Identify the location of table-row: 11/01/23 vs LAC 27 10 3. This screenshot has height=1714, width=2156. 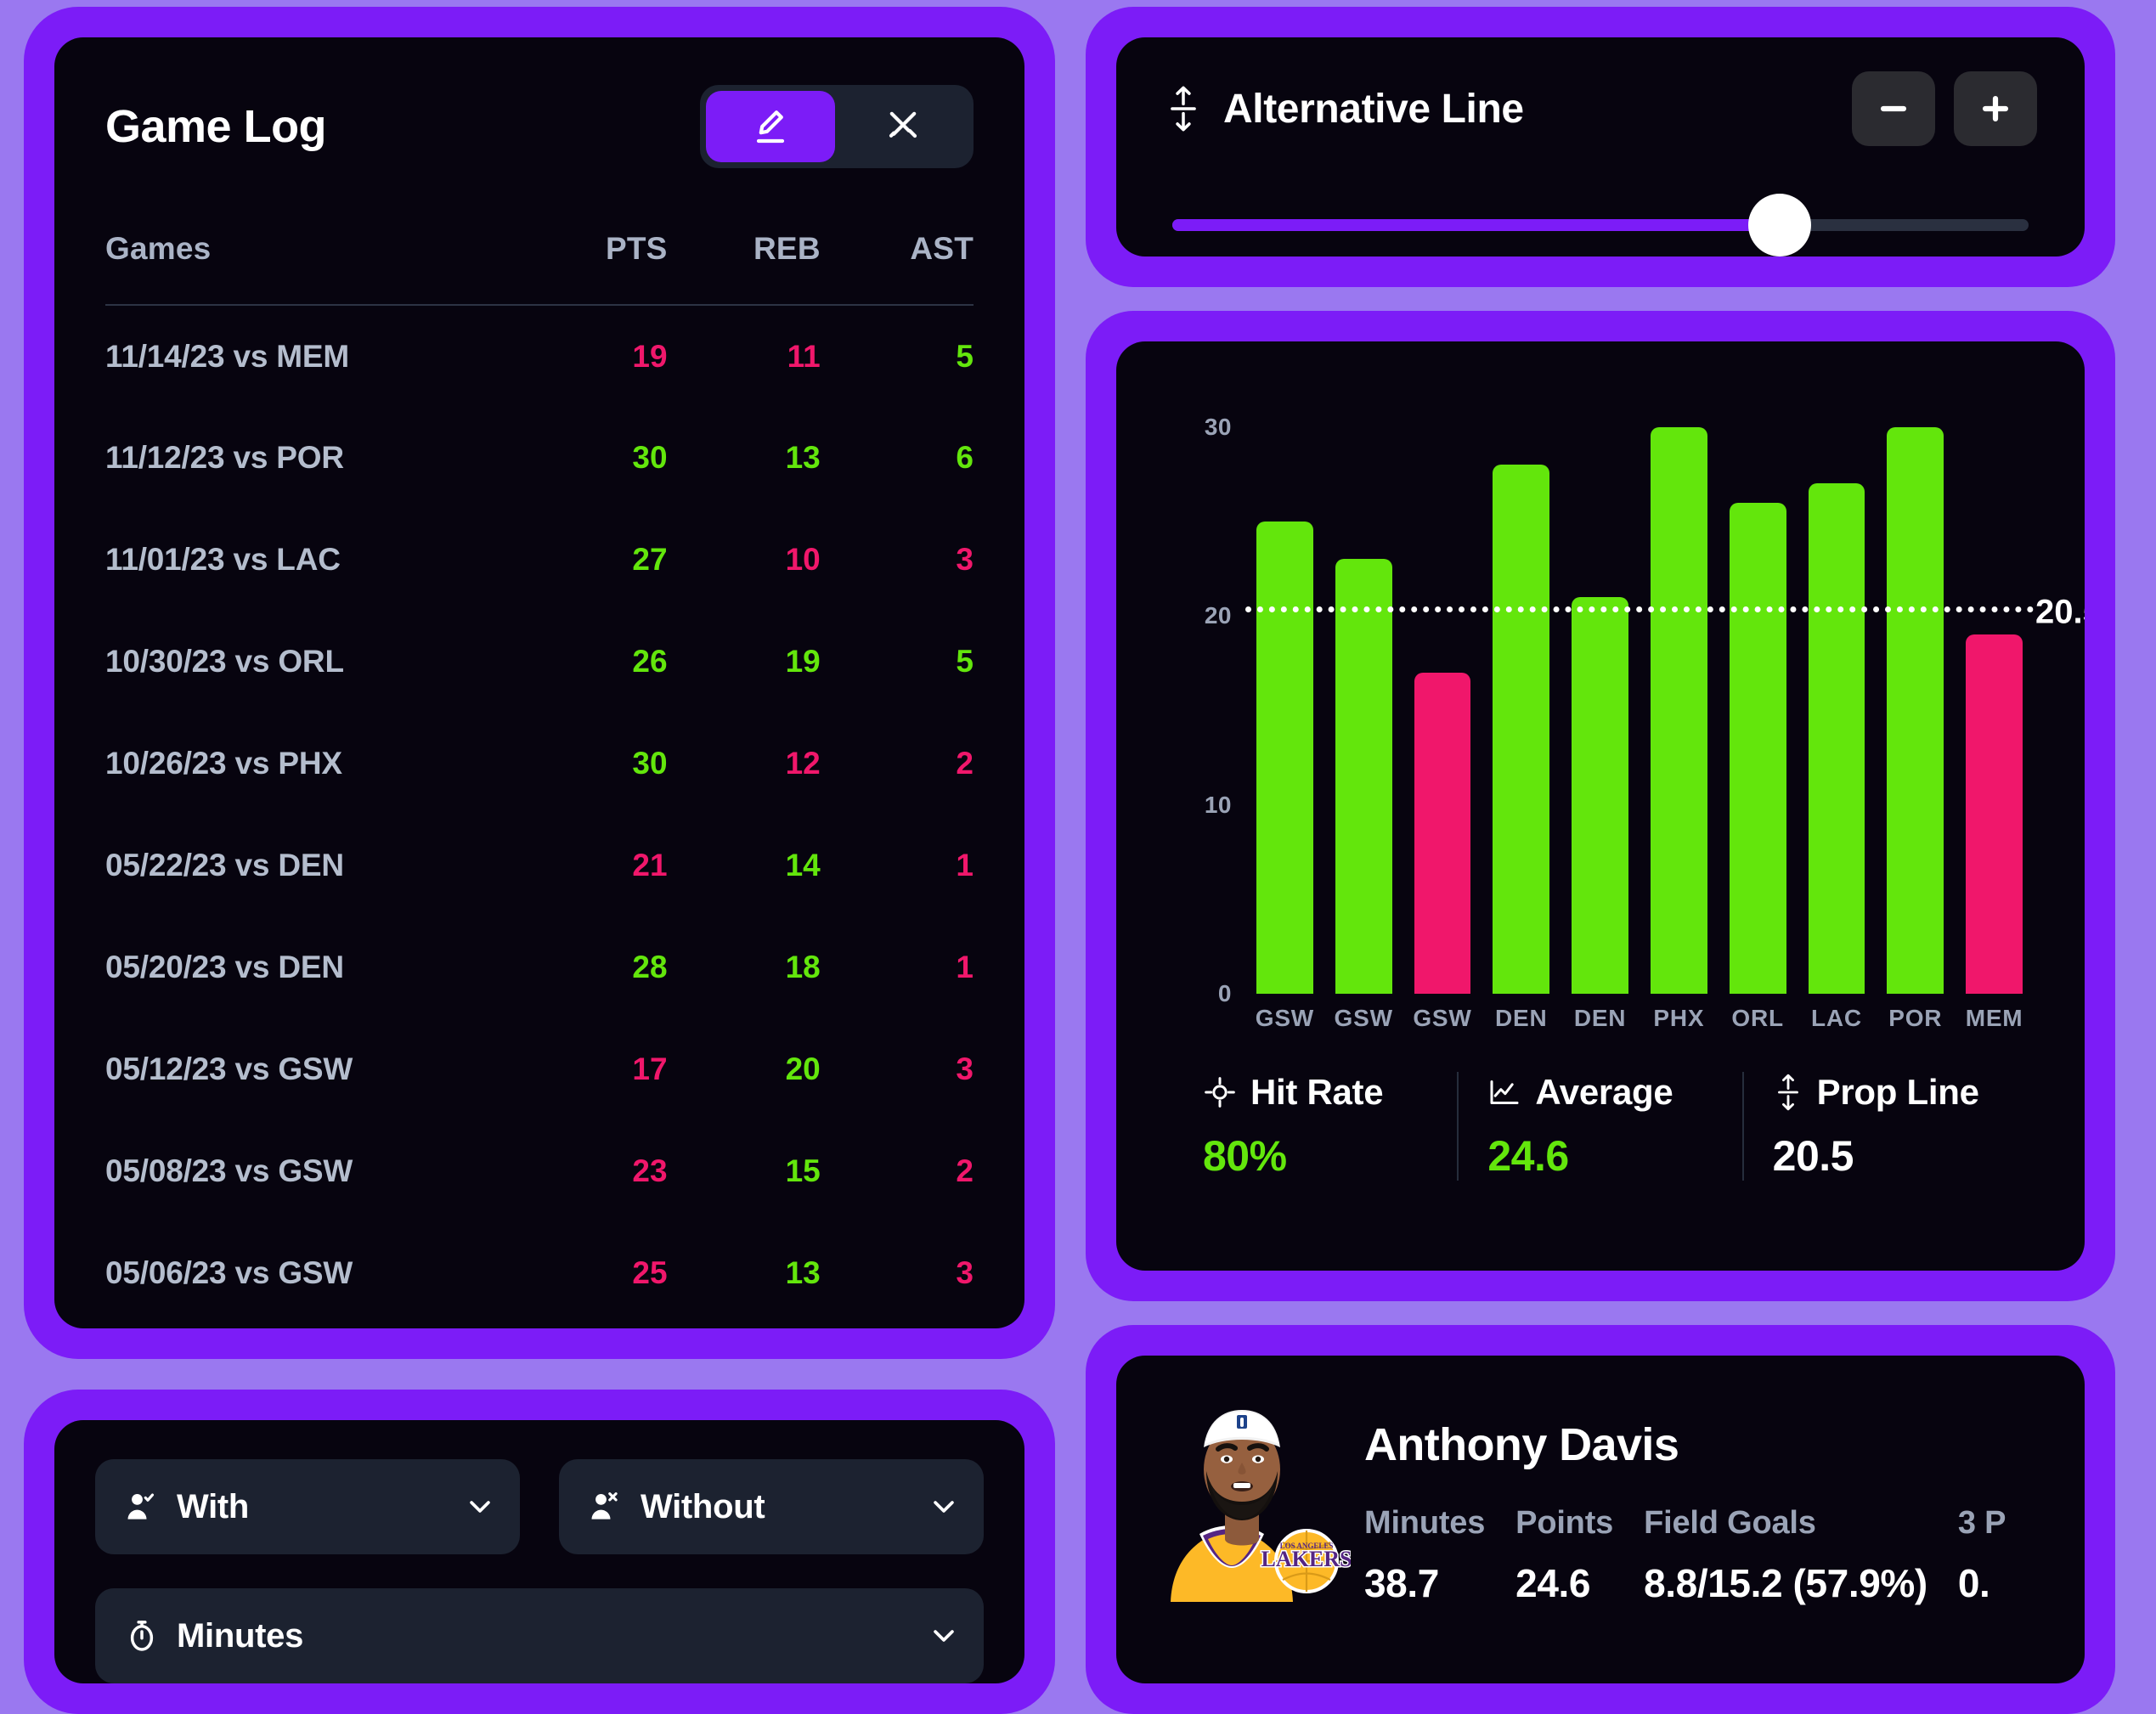
(539, 560).